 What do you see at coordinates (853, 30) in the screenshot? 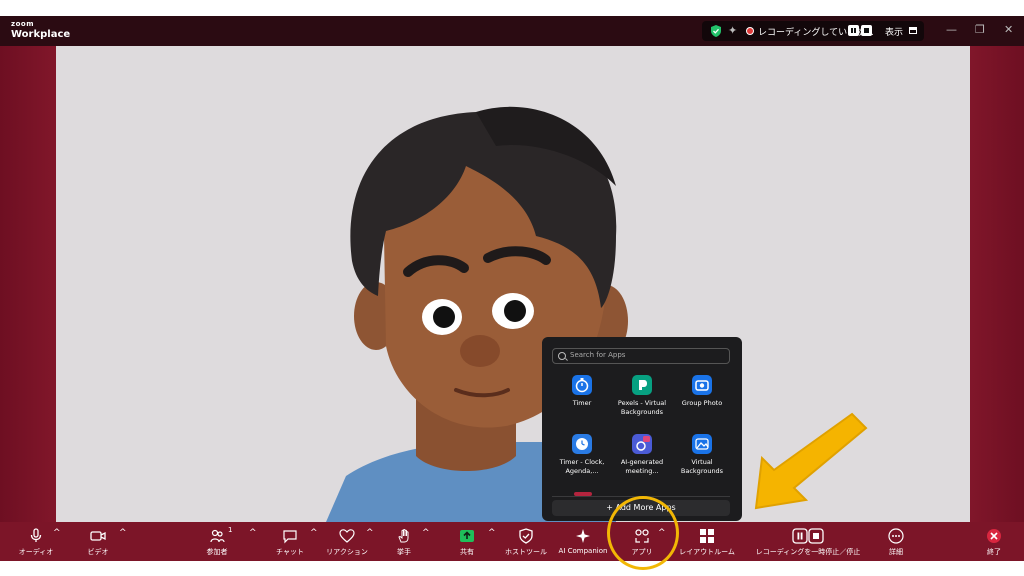
I see `pause-recording-button` at bounding box center [853, 30].